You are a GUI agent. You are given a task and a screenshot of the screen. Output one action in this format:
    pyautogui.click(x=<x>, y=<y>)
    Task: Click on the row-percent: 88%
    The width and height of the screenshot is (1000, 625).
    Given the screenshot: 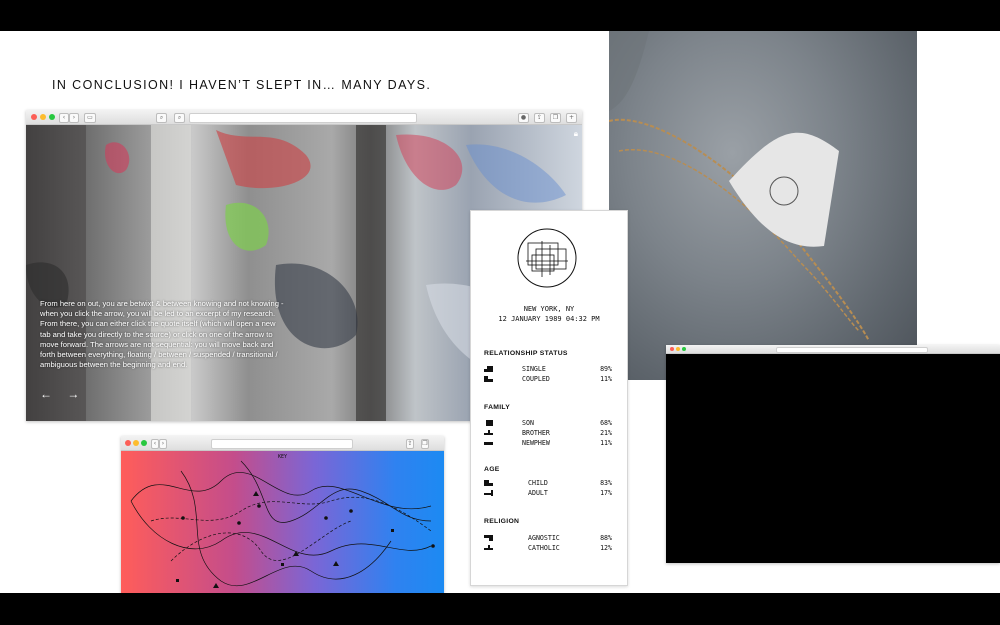 What is the action you would take?
    pyautogui.click(x=606, y=538)
    